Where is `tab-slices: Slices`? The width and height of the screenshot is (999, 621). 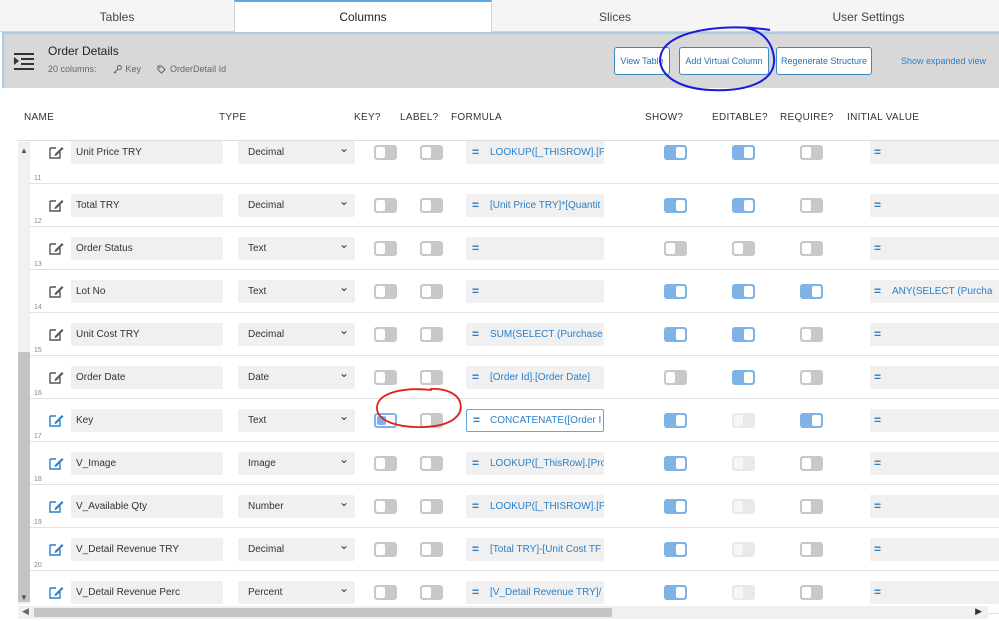 tab-slices: Slices is located at coordinates (615, 16).